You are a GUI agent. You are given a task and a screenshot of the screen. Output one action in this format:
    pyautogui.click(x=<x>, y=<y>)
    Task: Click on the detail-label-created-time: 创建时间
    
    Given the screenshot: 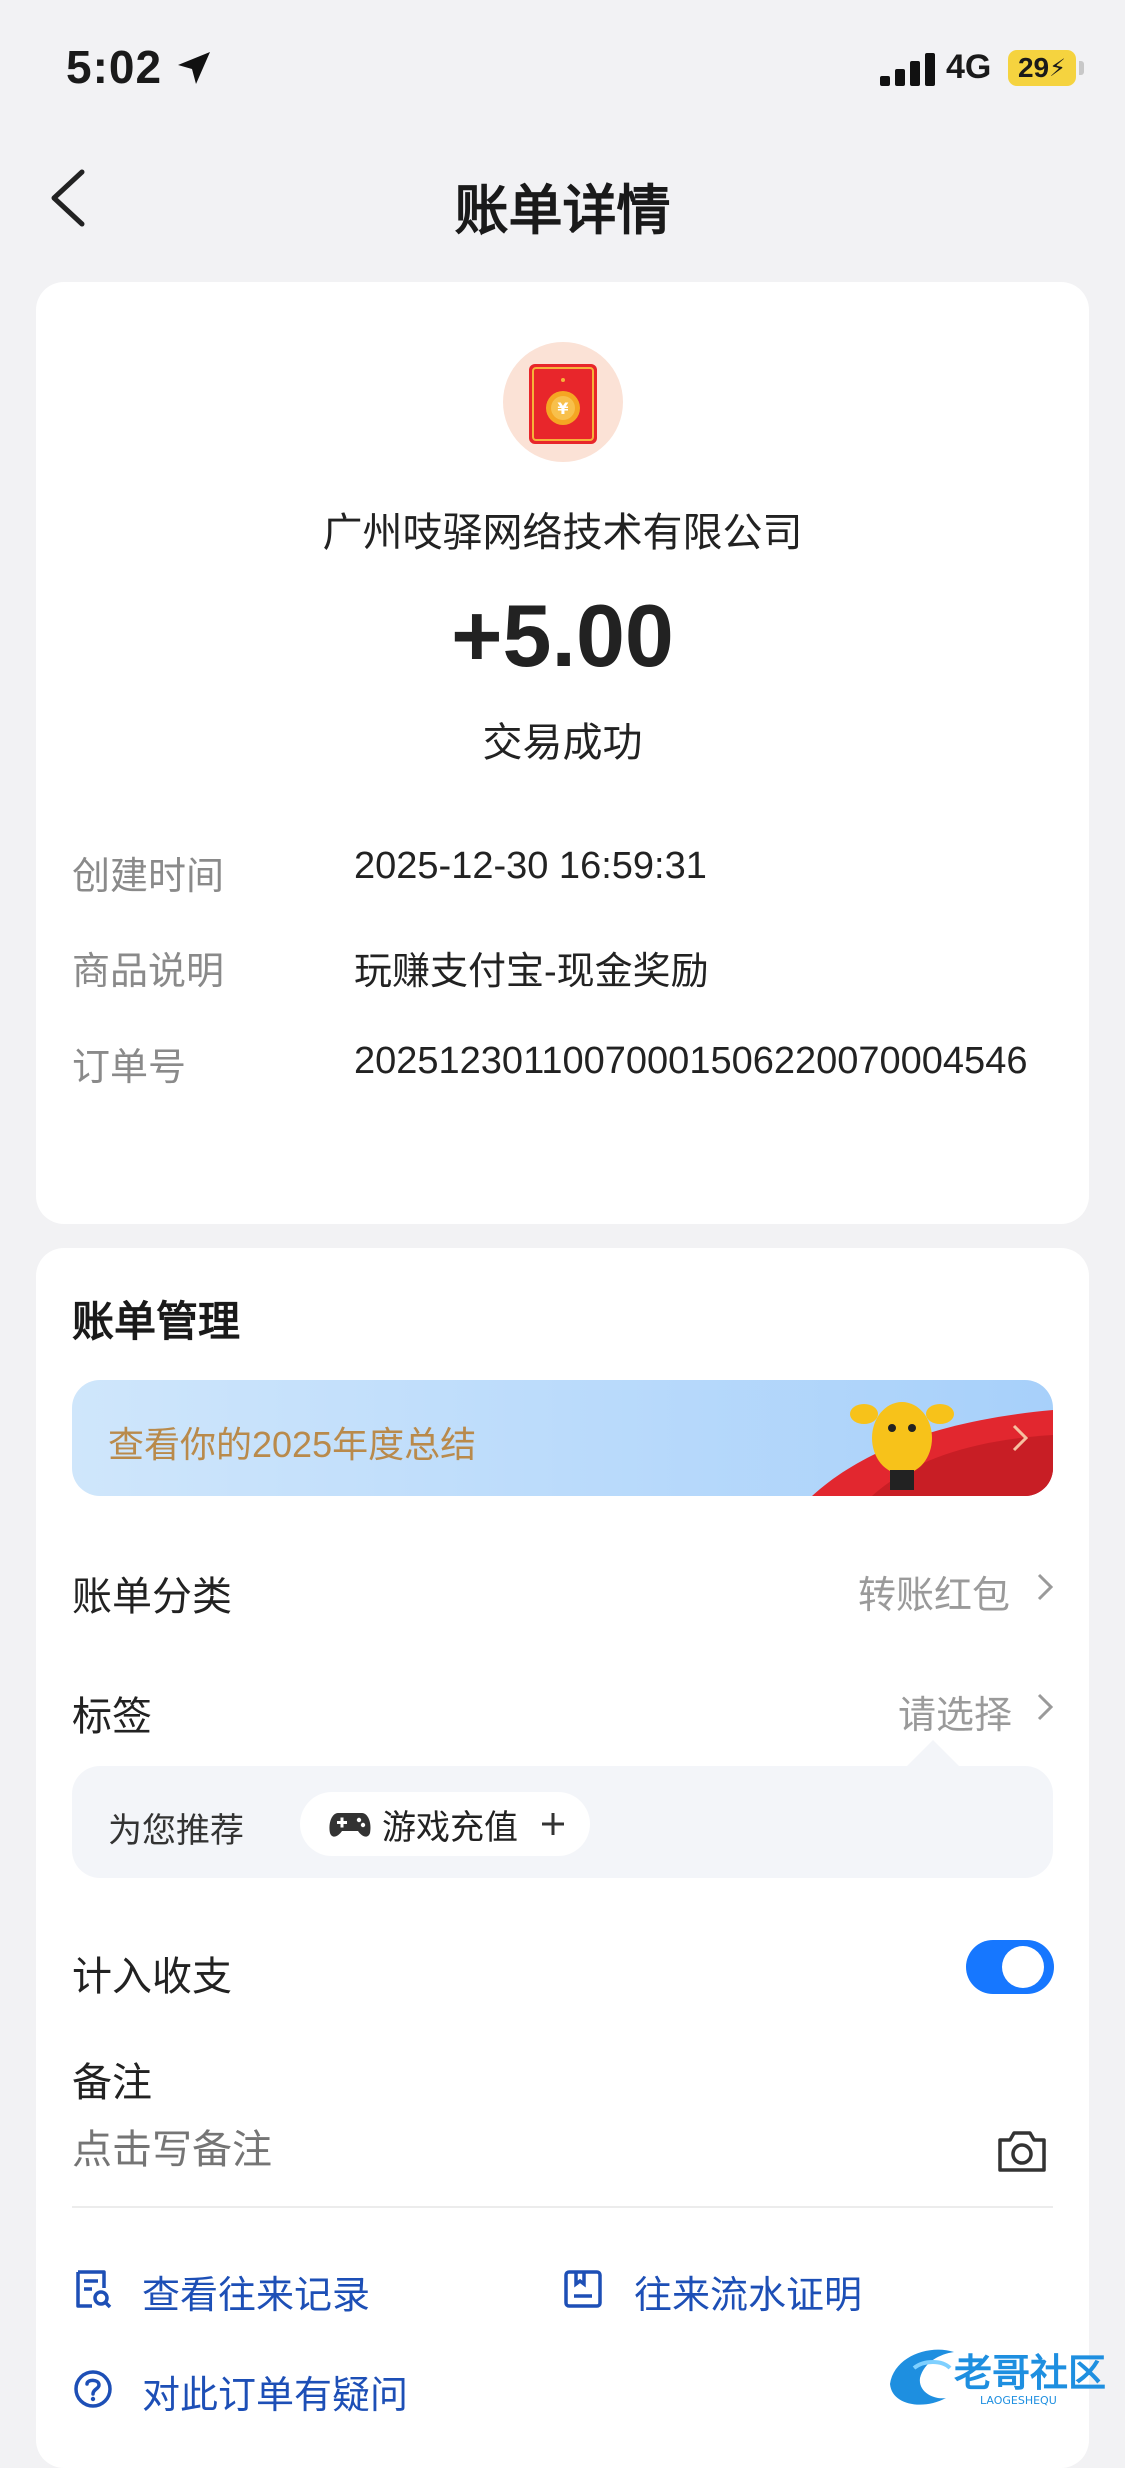 What is the action you would take?
    pyautogui.click(x=148, y=877)
    